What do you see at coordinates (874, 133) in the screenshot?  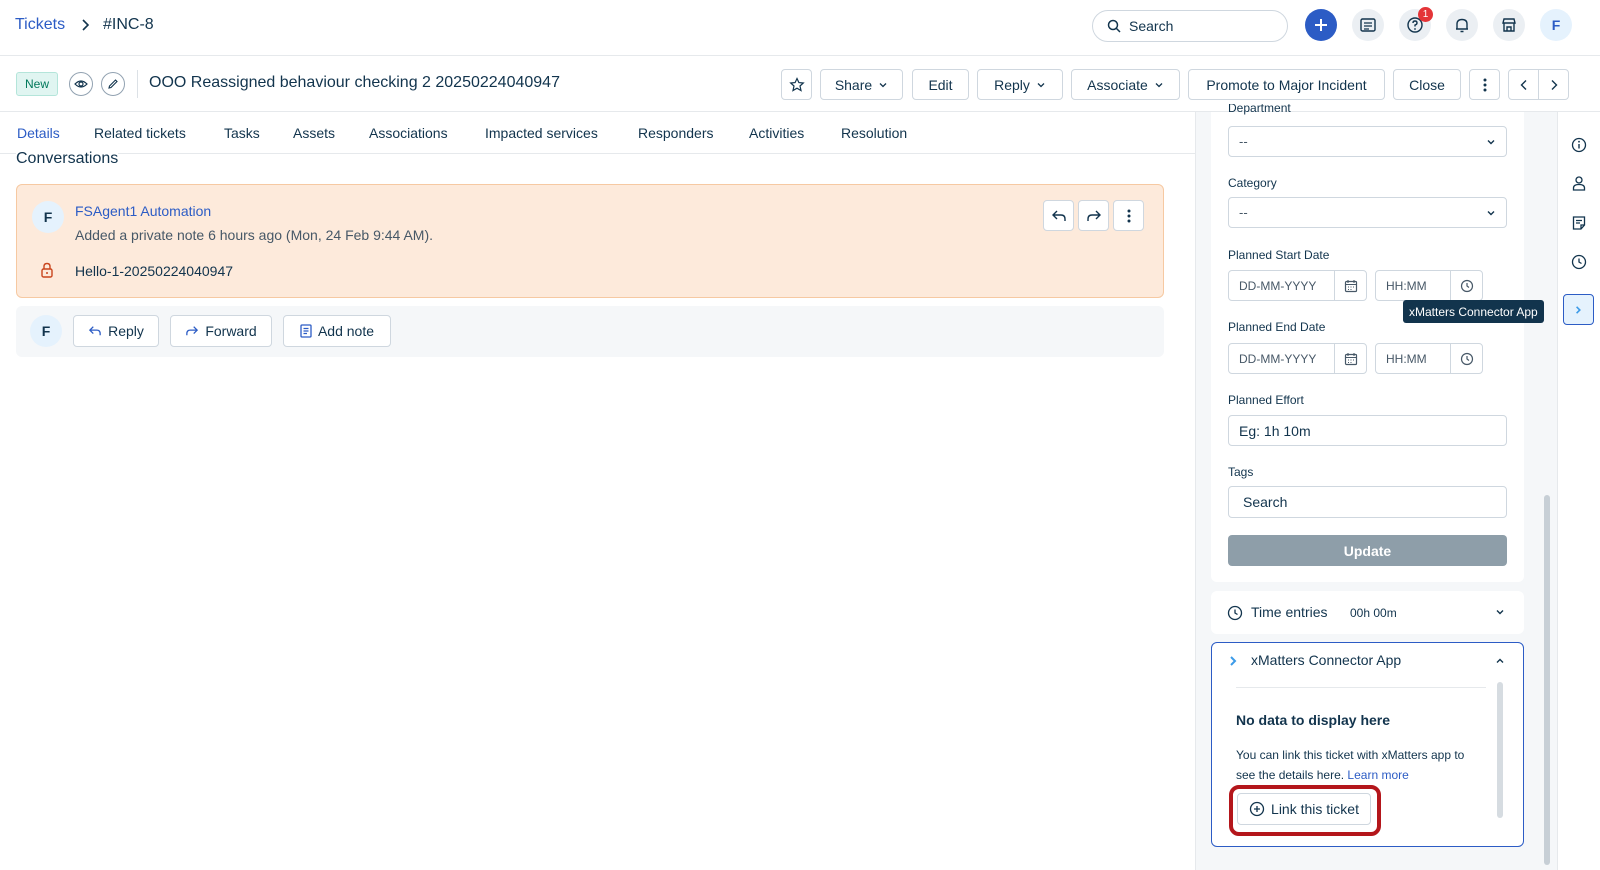 I see `tab-resolution: Resolution` at bounding box center [874, 133].